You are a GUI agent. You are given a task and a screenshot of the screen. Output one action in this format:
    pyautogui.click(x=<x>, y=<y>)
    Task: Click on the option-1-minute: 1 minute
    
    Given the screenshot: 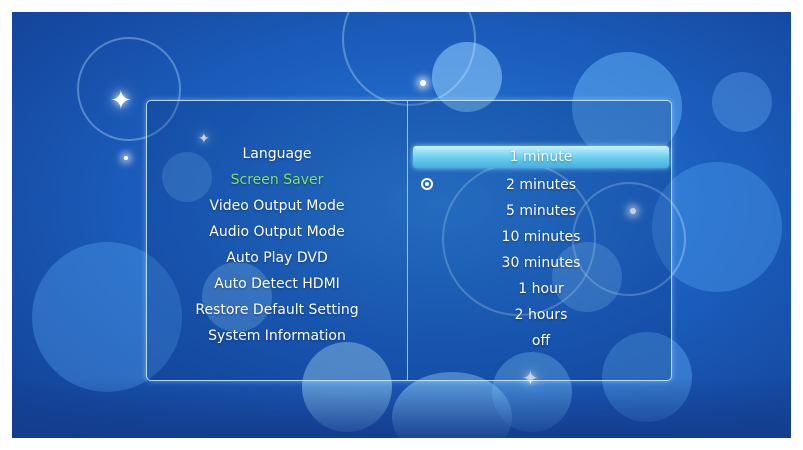 What is the action you would take?
    pyautogui.click(x=541, y=157)
    